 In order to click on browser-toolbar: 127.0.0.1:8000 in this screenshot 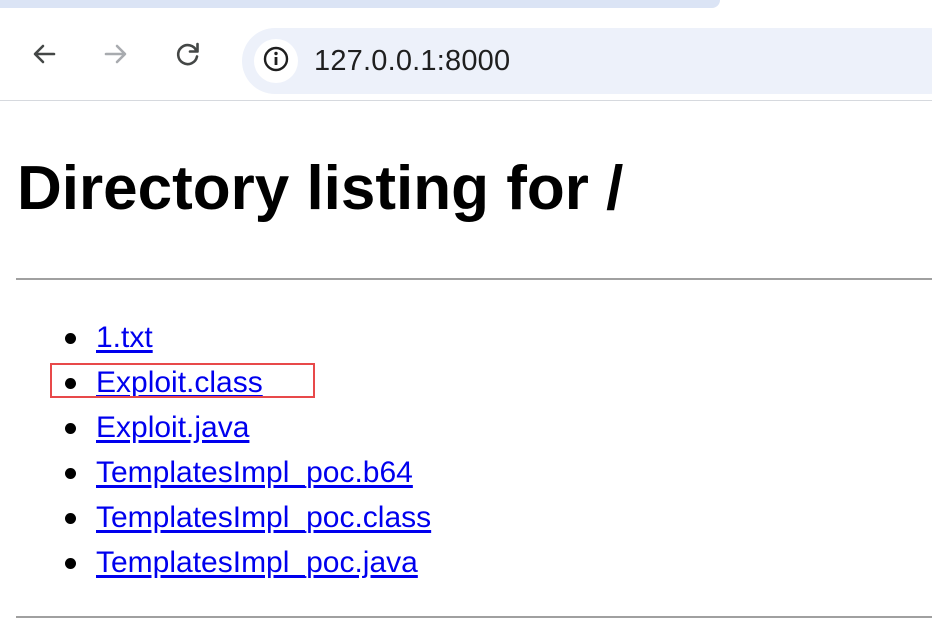, I will do `click(466, 54)`.